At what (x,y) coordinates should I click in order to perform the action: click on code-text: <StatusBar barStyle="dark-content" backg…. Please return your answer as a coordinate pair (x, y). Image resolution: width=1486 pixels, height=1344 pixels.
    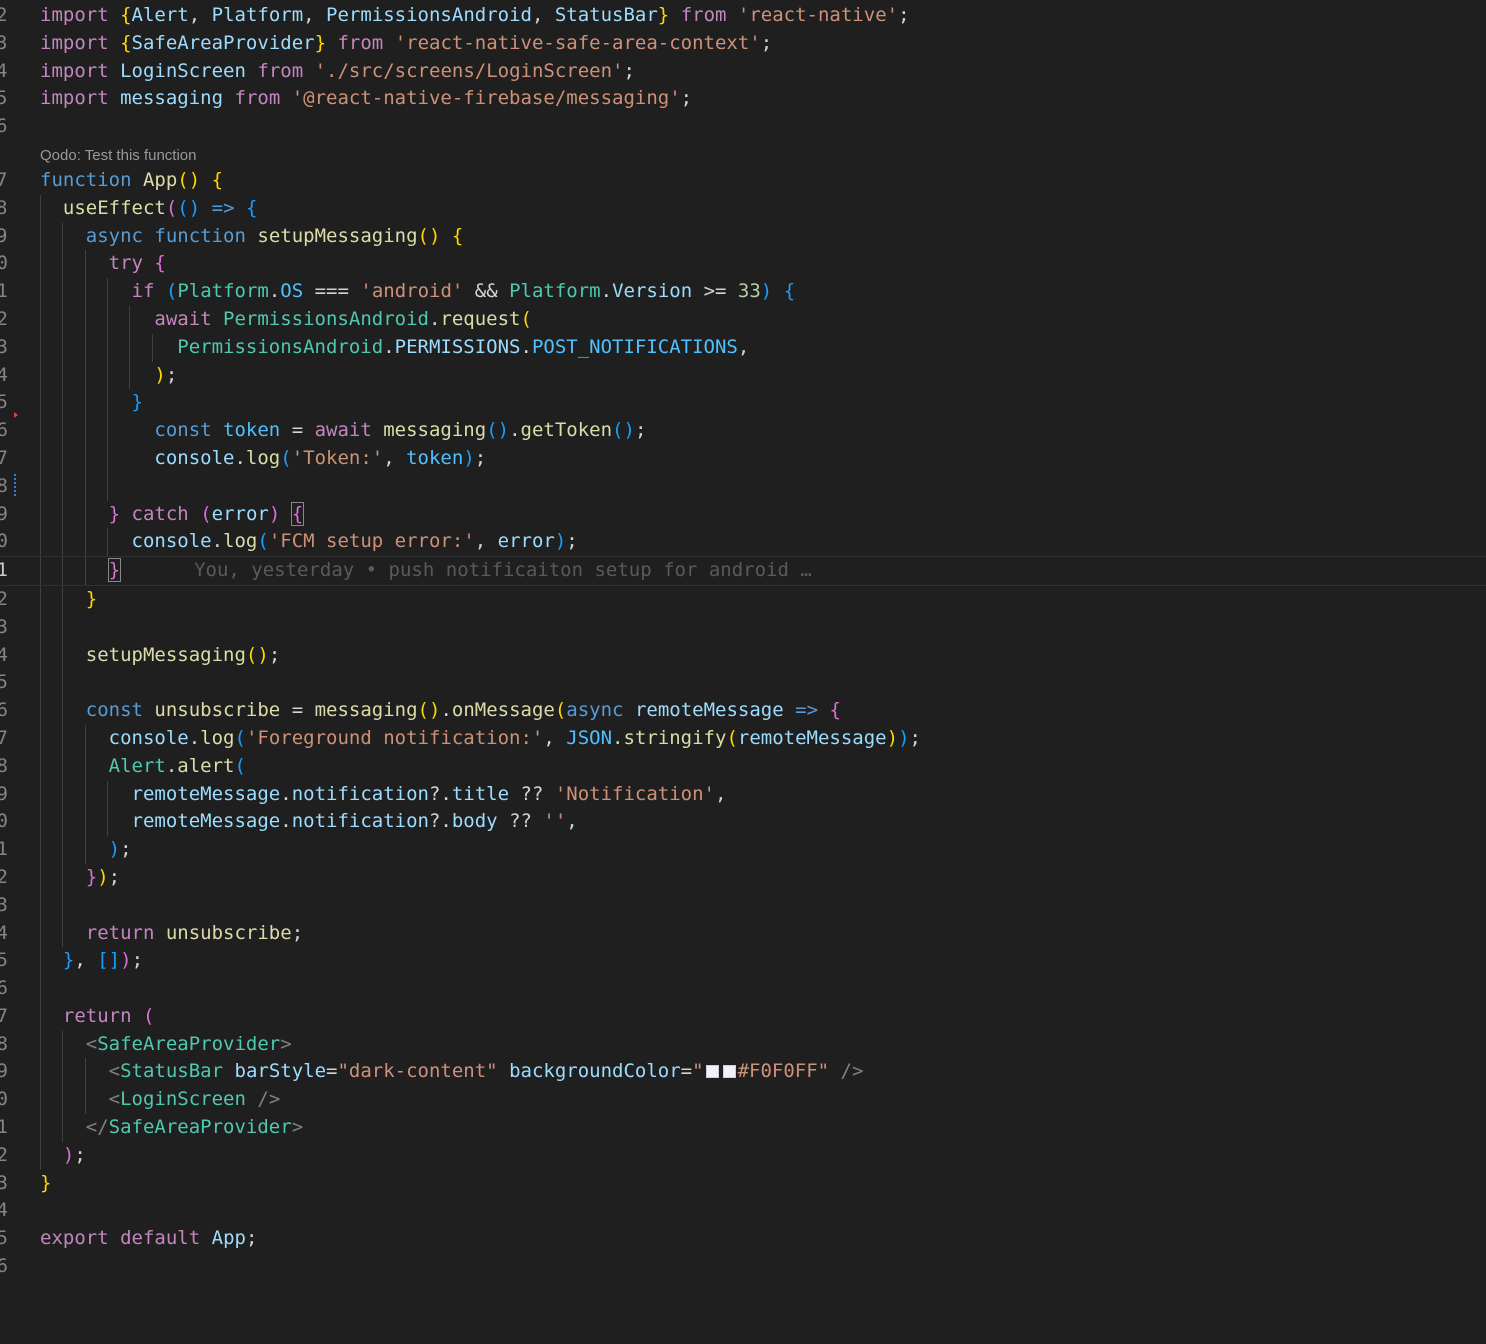
    Looking at the image, I should click on (452, 1072).